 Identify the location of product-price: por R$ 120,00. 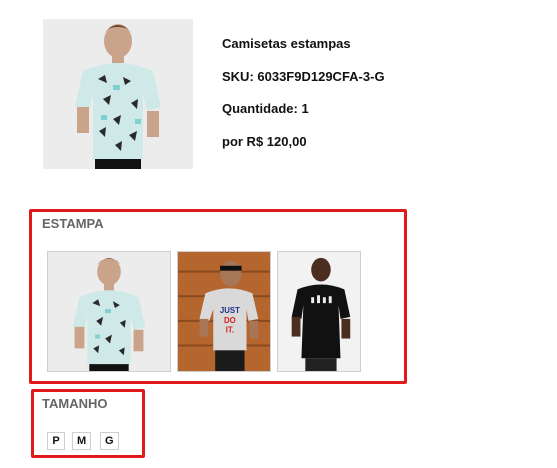
(264, 141).